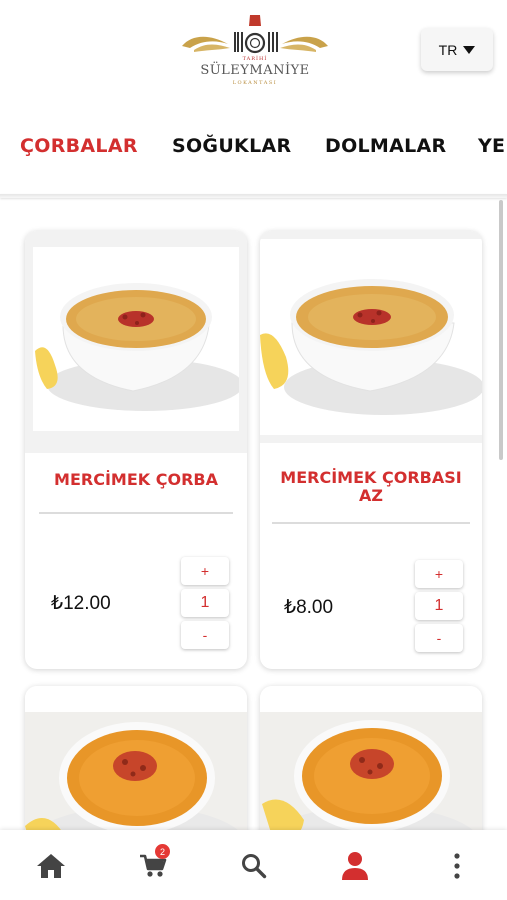  I want to click on nav-home, so click(51, 866).